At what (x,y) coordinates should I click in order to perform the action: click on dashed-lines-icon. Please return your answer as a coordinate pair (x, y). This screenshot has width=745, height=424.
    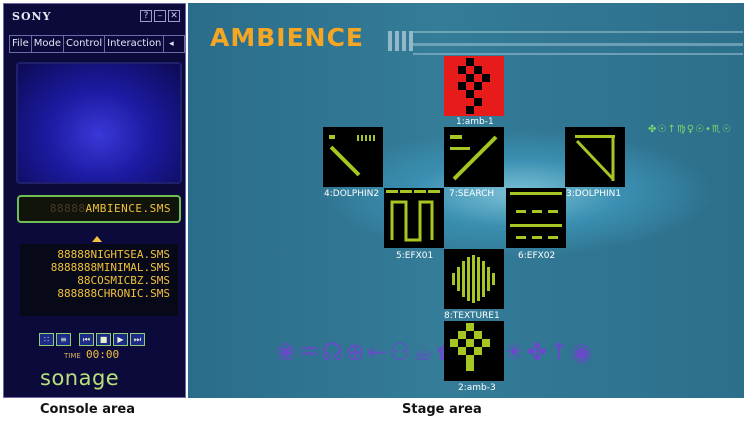
    Looking at the image, I should click on (536, 215).